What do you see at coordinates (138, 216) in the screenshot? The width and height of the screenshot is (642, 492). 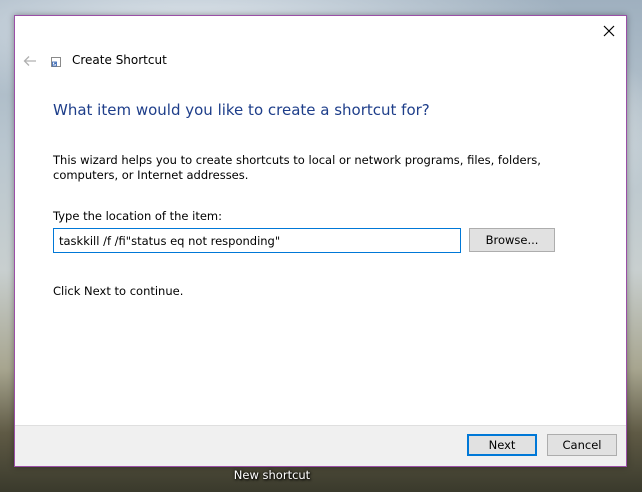 I see `location-label: Type the location of the item:` at bounding box center [138, 216].